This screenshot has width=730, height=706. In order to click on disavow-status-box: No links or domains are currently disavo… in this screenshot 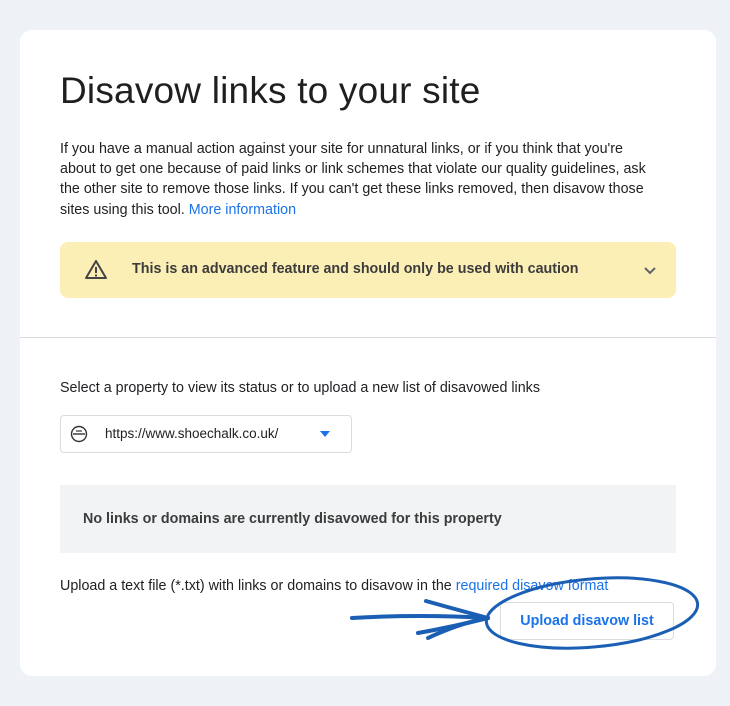, I will do `click(368, 519)`.